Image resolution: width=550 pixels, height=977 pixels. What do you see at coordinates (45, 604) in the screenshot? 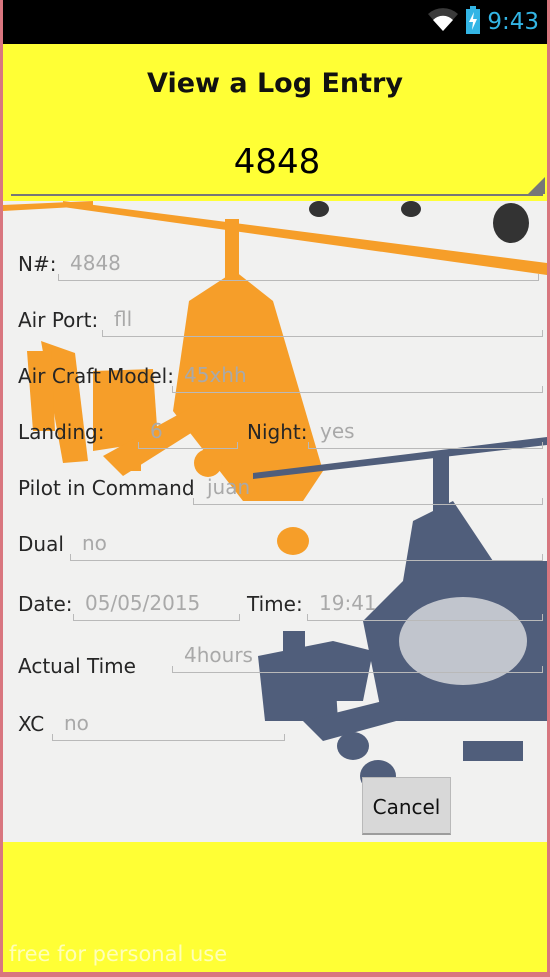
I see `date-label: Date:` at bounding box center [45, 604].